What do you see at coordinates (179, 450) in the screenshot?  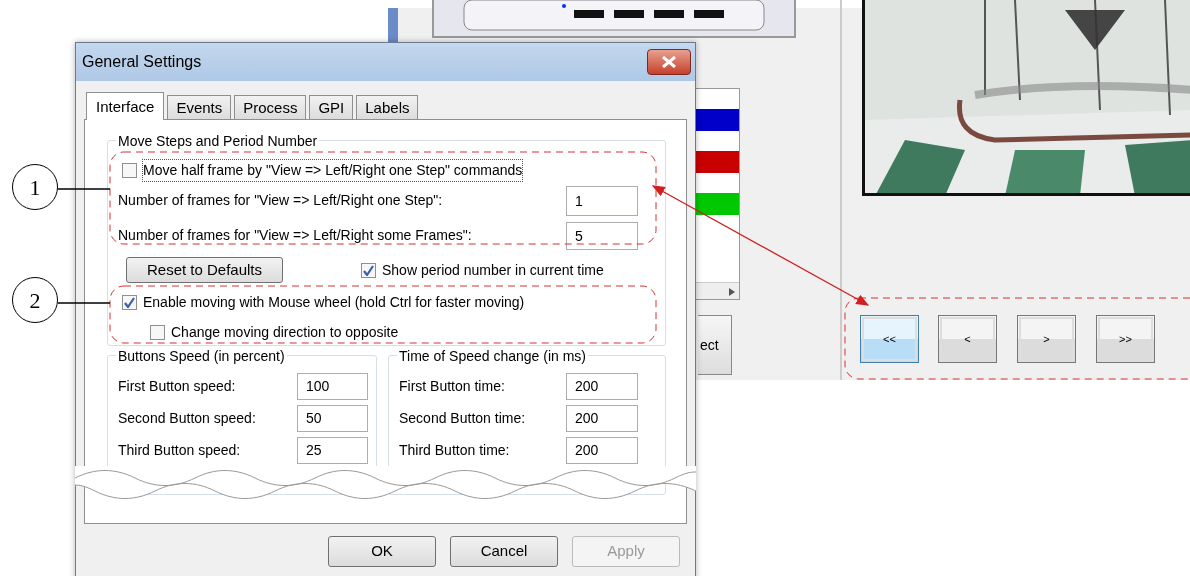 I see `field-label: Third Button speed:` at bounding box center [179, 450].